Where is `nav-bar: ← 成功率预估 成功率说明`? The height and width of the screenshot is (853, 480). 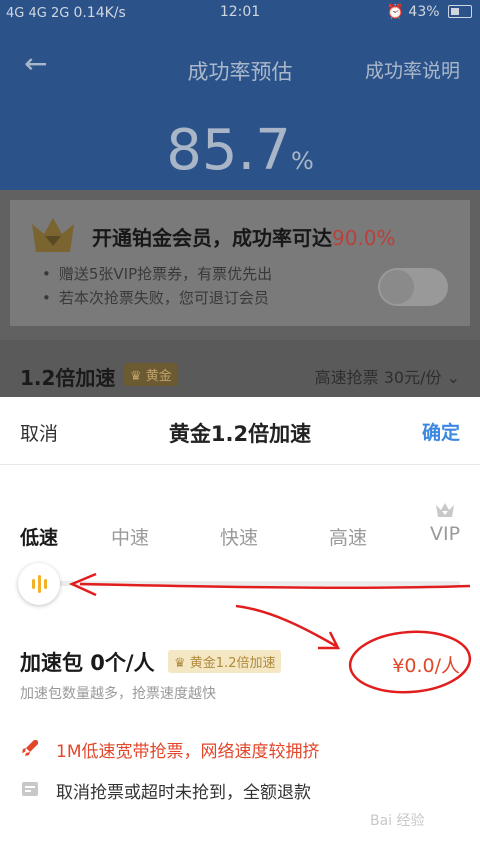
nav-bar: ← 成功率预估 成功率说明 is located at coordinates (240, 68).